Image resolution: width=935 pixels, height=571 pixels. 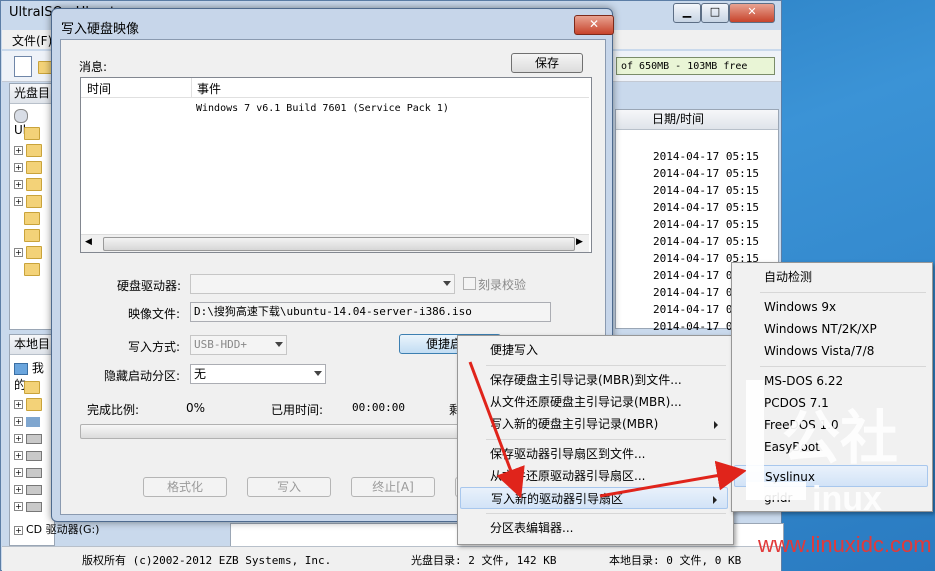 I want to click on arrow-to-syslinux, so click(x=673, y=479).